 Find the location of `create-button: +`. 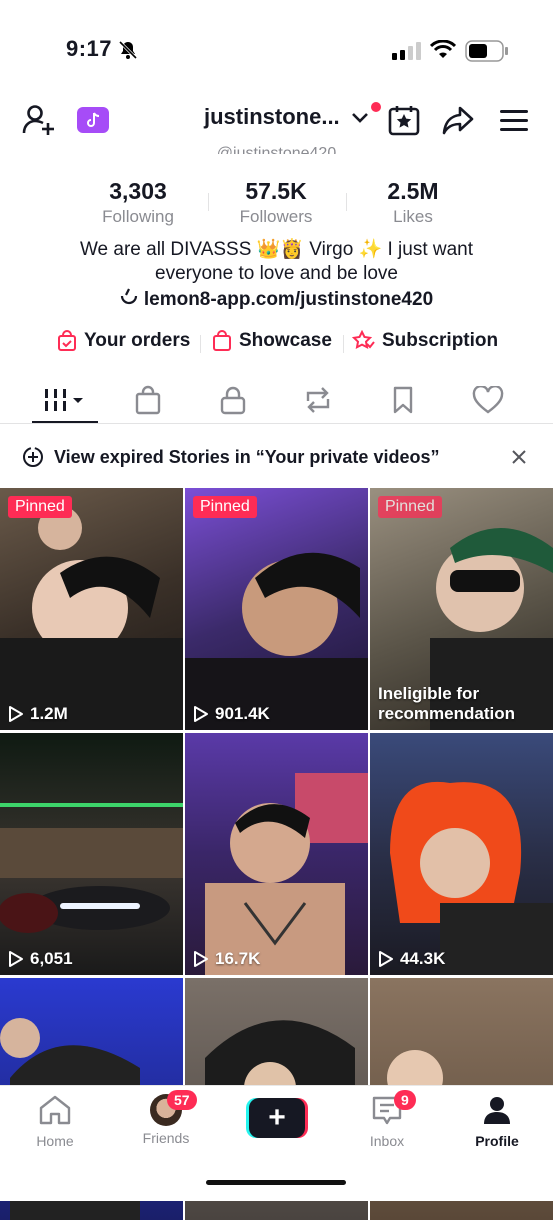

create-button: + is located at coordinates (277, 1118).